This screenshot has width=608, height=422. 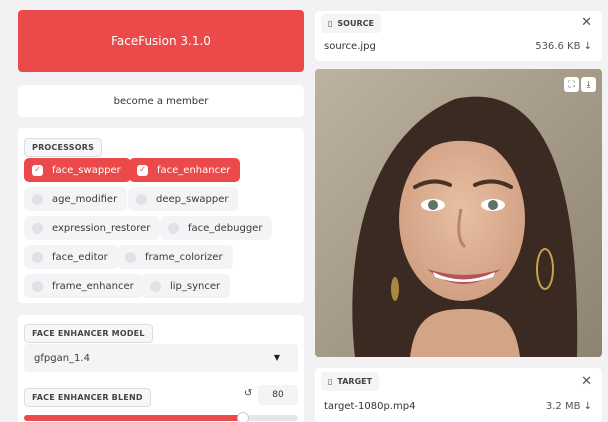 I want to click on processor-label: face_swapper, so click(x=86, y=170).